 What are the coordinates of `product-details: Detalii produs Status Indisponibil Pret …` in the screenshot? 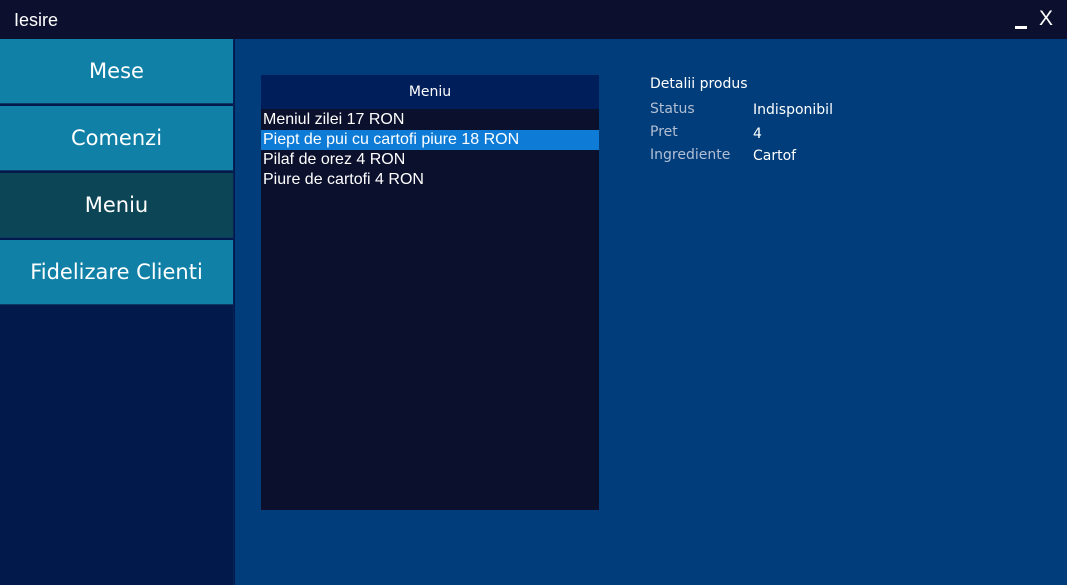 It's located at (800, 126).